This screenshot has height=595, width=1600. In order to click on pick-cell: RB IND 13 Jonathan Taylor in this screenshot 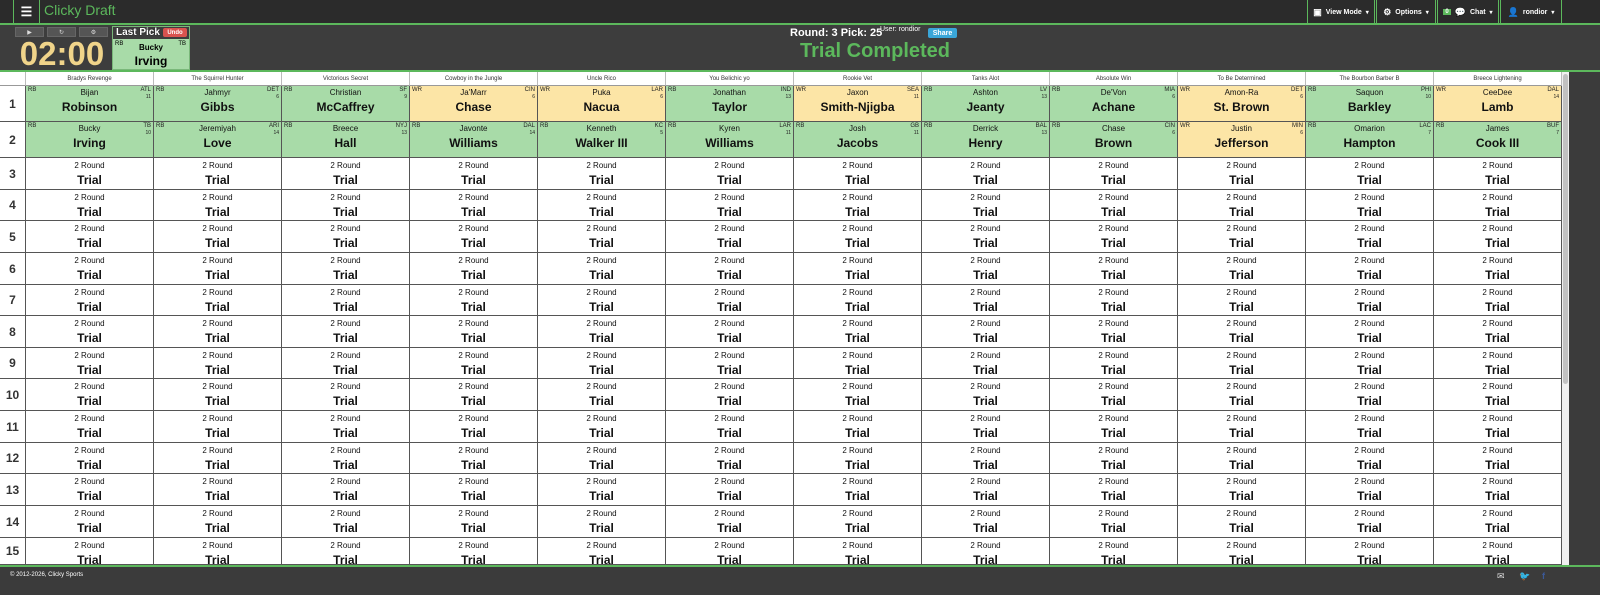, I will do `click(730, 104)`.